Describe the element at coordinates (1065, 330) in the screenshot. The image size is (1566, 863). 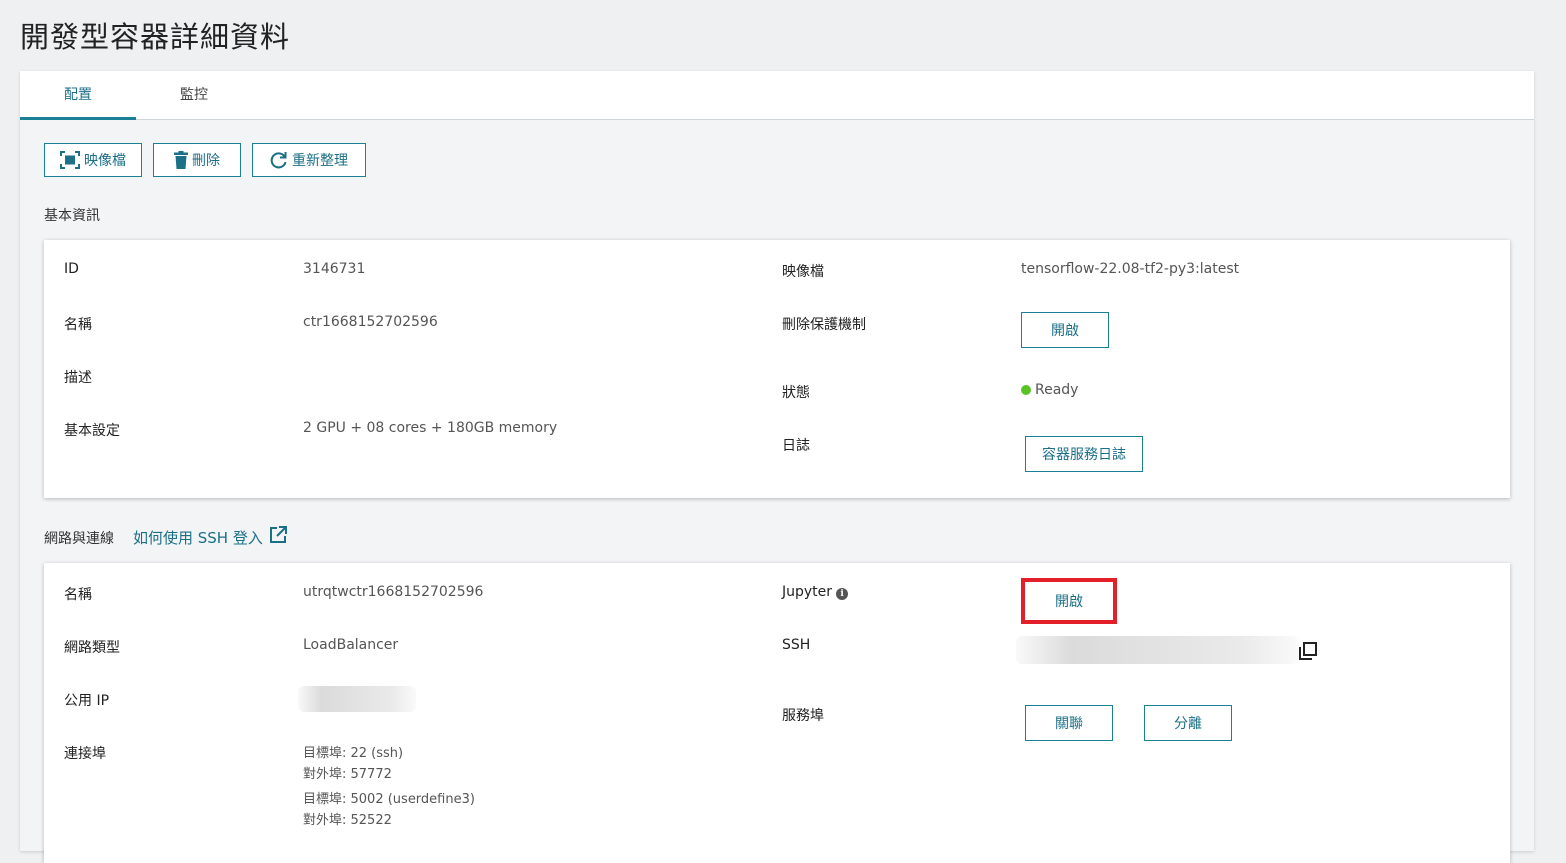
I see `delete-protection-enable-button: 開啟` at that location.